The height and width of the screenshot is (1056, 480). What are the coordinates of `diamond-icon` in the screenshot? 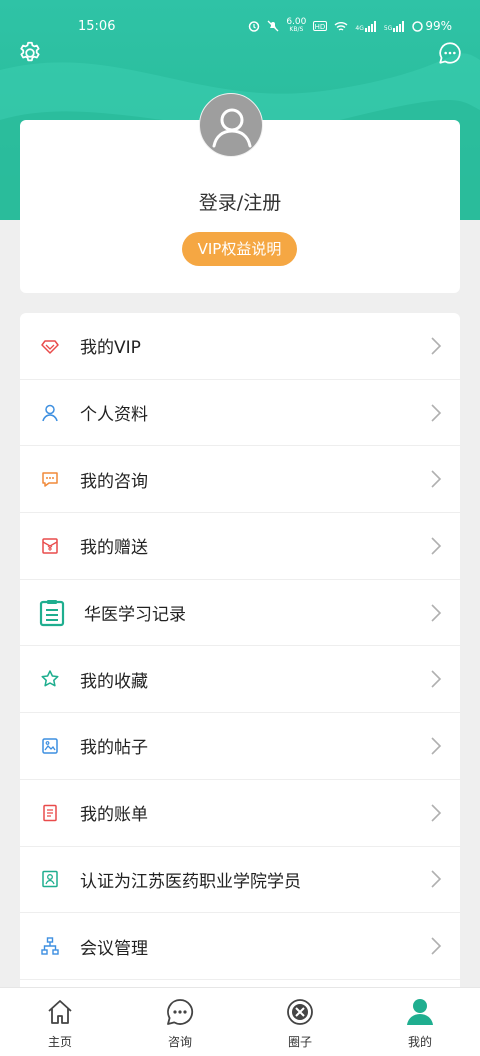 It's located at (50, 347).